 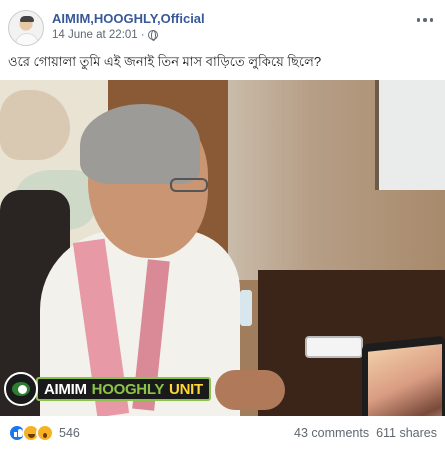 I want to click on more-options-icon, so click(x=425, y=20).